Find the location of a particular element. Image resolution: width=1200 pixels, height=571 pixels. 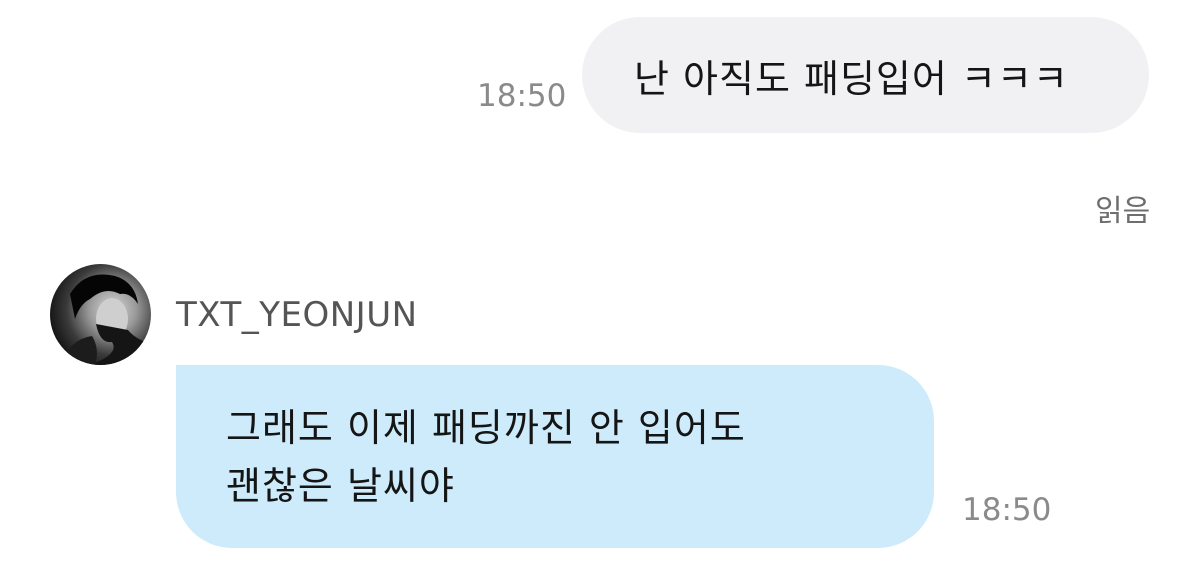

avatar is located at coordinates (100, 314).